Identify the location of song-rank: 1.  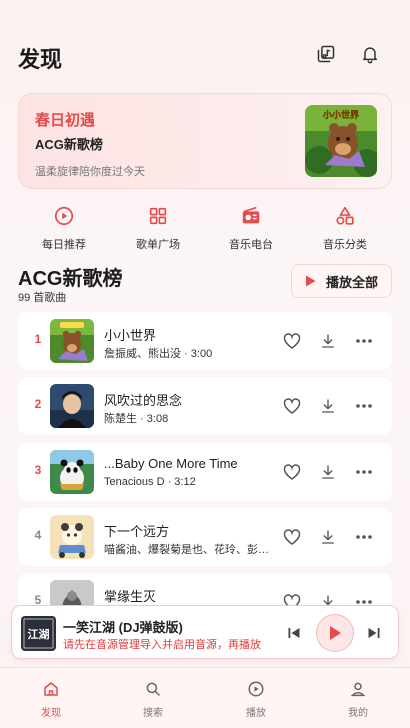
(38, 339).